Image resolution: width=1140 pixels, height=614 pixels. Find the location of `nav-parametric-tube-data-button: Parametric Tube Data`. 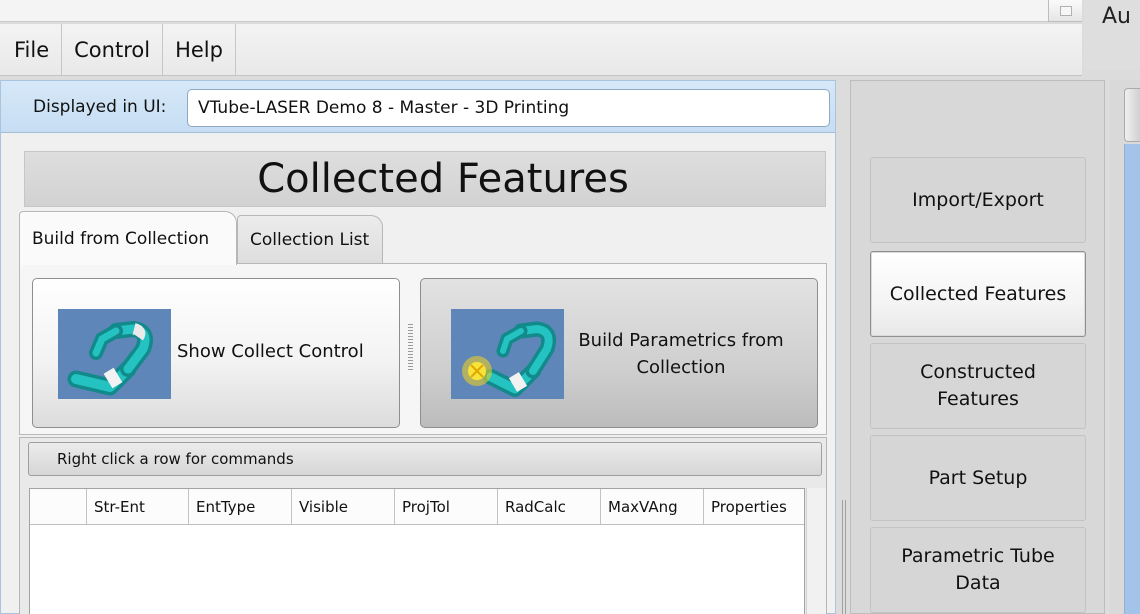

nav-parametric-tube-data-button: Parametric Tube Data is located at coordinates (978, 570).